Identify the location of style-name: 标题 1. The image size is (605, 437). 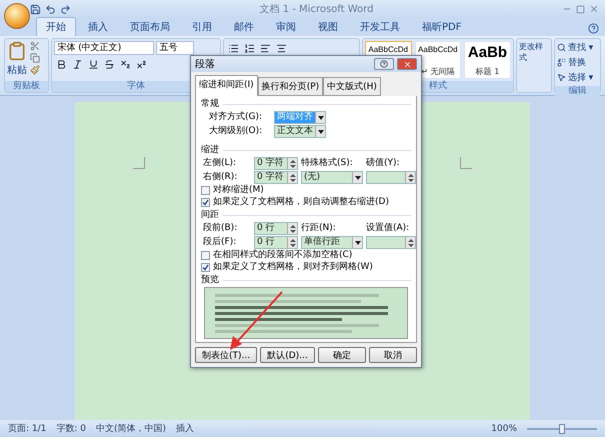
(488, 72).